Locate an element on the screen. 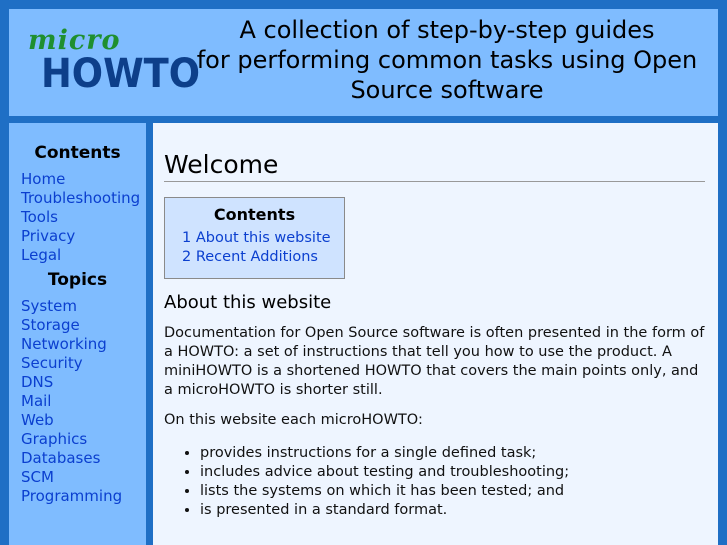 The height and width of the screenshot is (545, 727). sidebar-link-storage: Storage is located at coordinates (50, 325).